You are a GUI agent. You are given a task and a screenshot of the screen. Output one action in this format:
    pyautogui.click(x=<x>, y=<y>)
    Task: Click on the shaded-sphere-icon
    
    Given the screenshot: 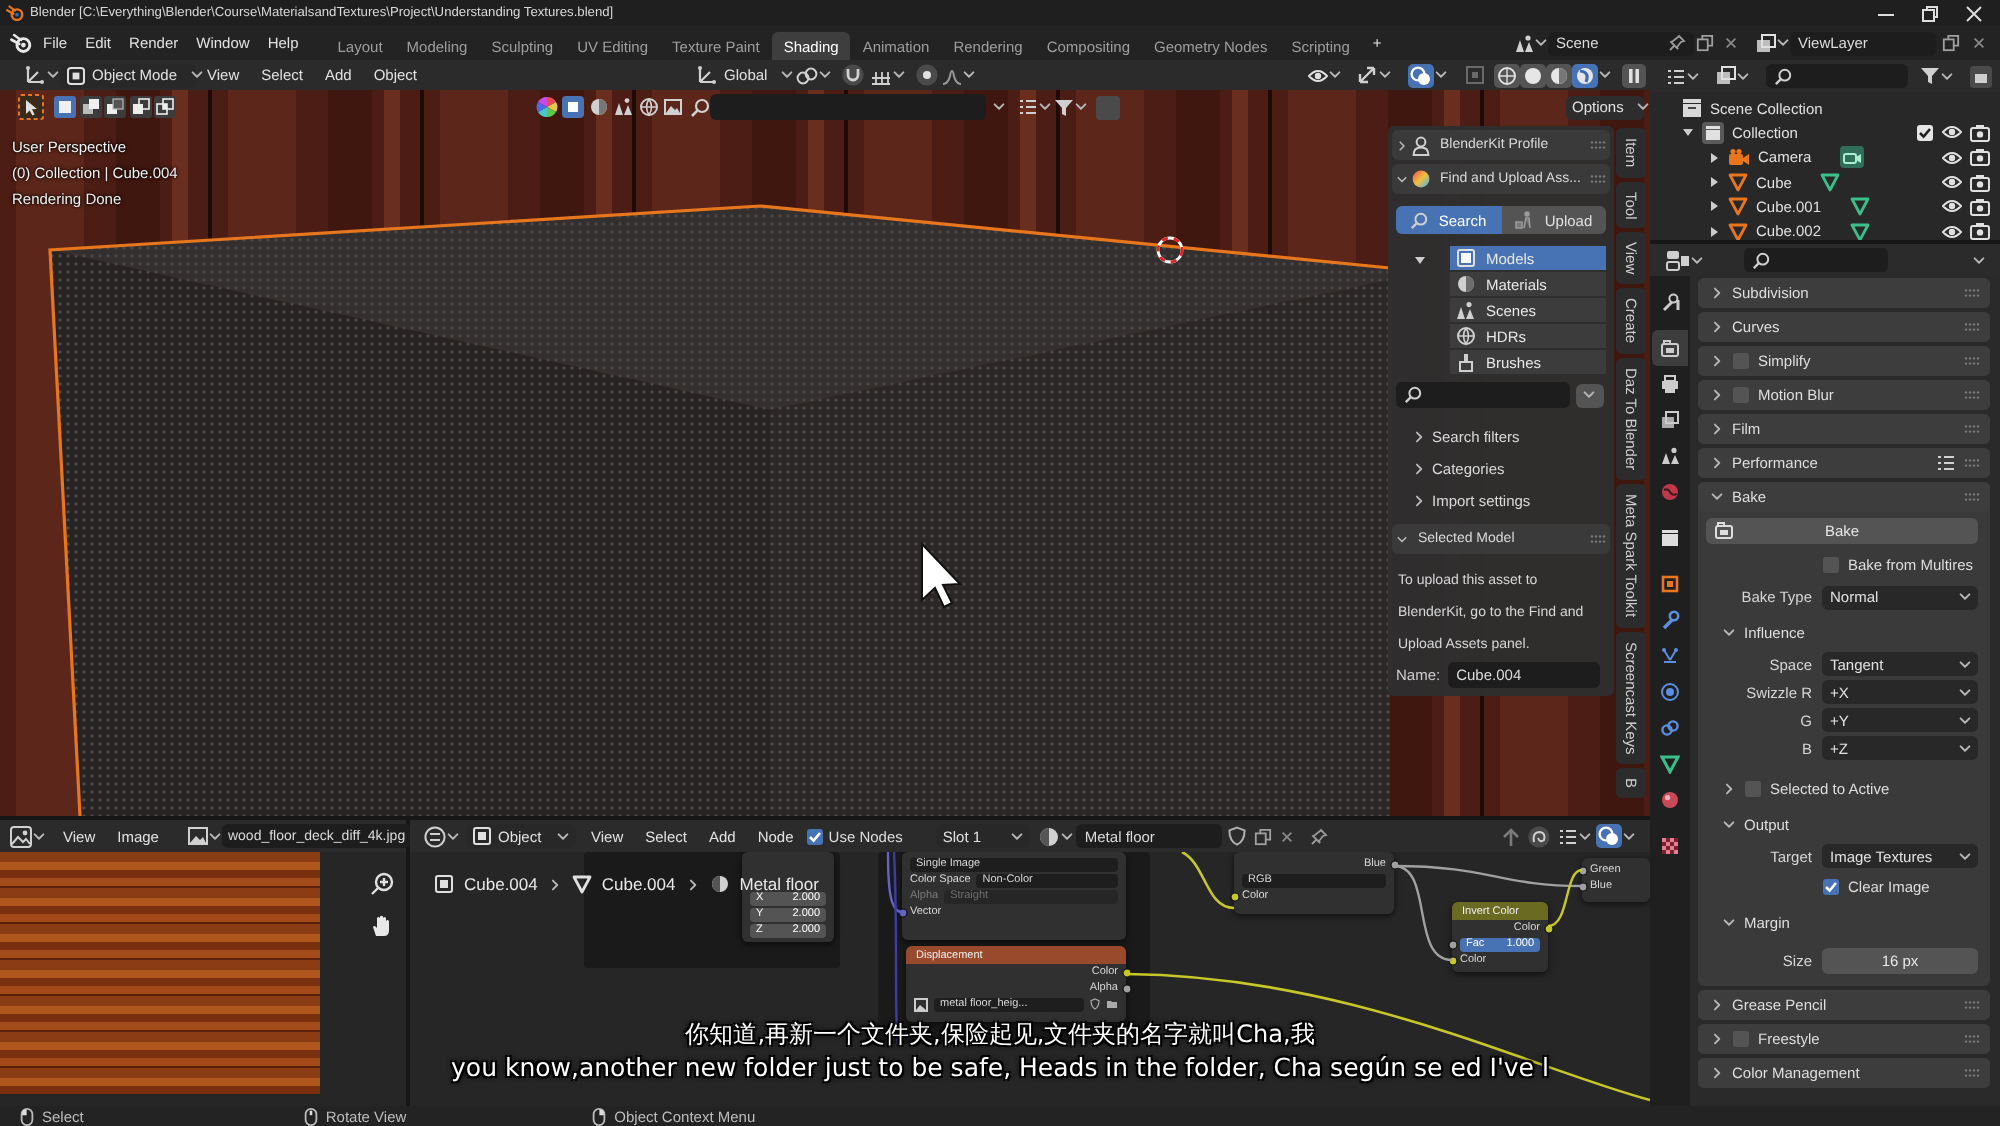 What is the action you would take?
    pyautogui.click(x=1585, y=75)
    